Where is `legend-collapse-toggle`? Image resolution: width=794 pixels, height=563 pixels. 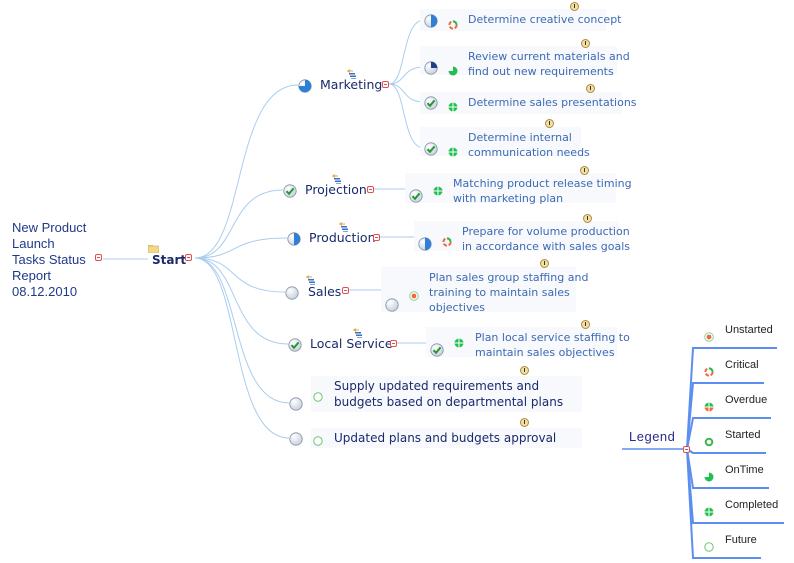
legend-collapse-toggle is located at coordinates (686, 449).